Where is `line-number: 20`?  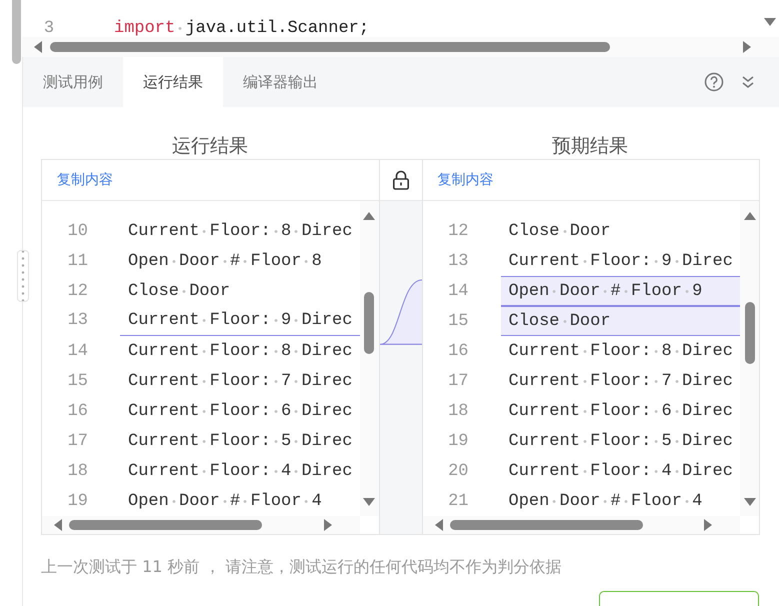
line-number: 20 is located at coordinates (457, 471).